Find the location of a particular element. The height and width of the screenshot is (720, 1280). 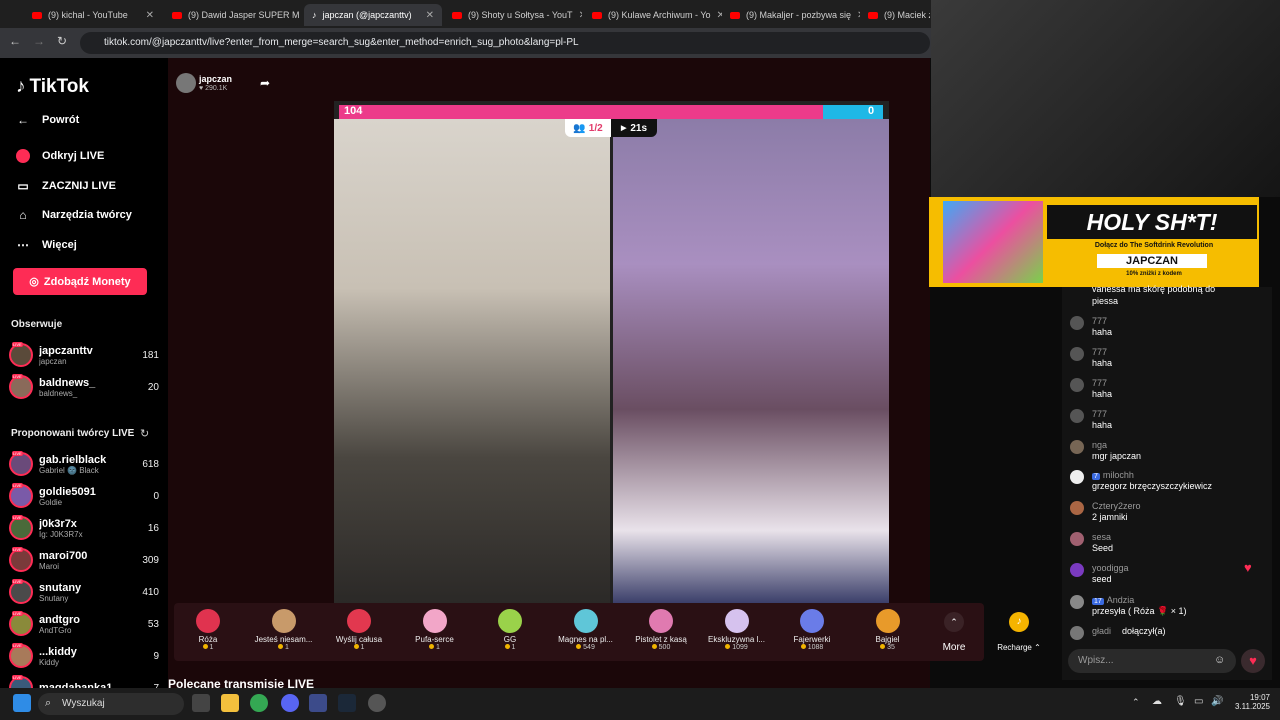

taskbar-search: Wyszukaj is located at coordinates (111, 704).